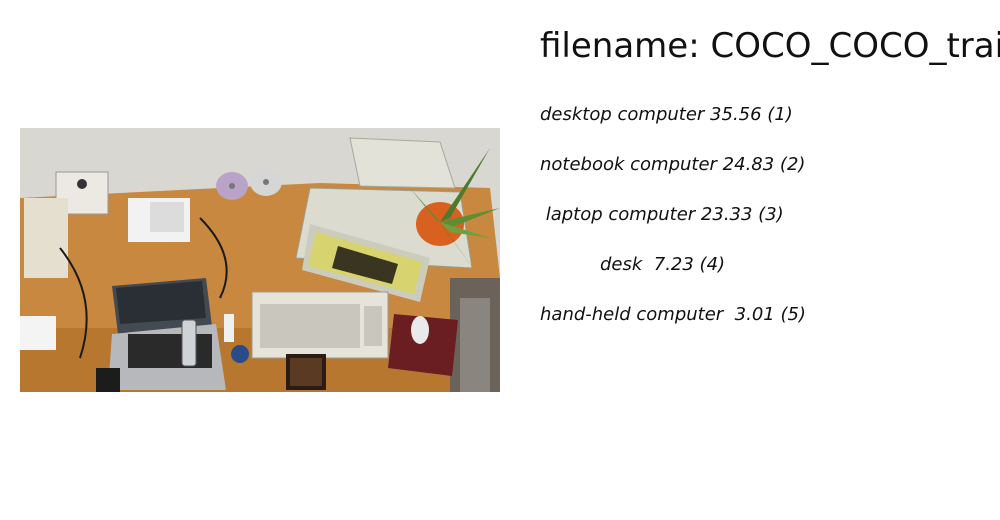 The image size is (1000, 520). Describe the element at coordinates (663, 264) in the screenshot. I see `prediction-item: desk 7.23 (4)` at that location.